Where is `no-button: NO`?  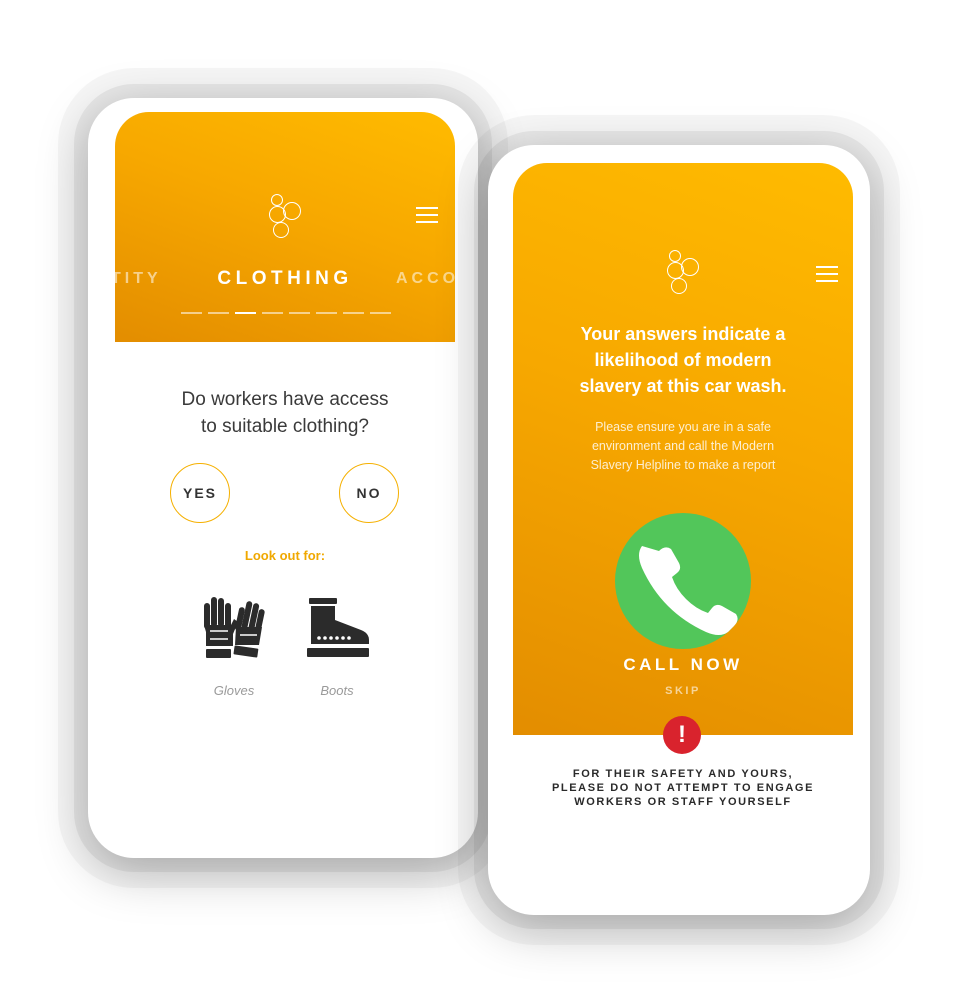
no-button: NO is located at coordinates (369, 493).